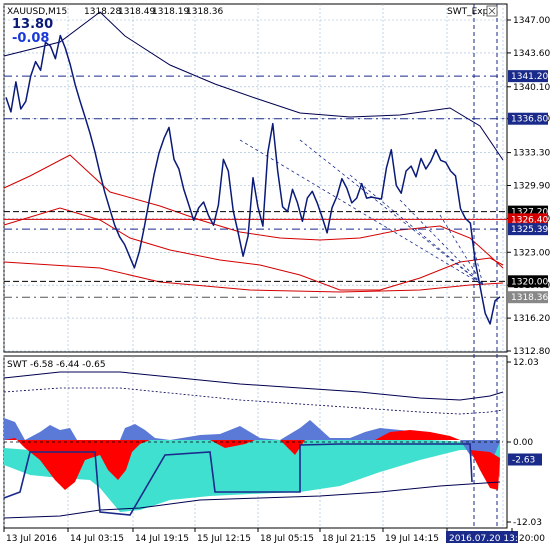  What do you see at coordinates (523, 460) in the screenshot?
I see `sub-value-label: -2.63` at bounding box center [523, 460].